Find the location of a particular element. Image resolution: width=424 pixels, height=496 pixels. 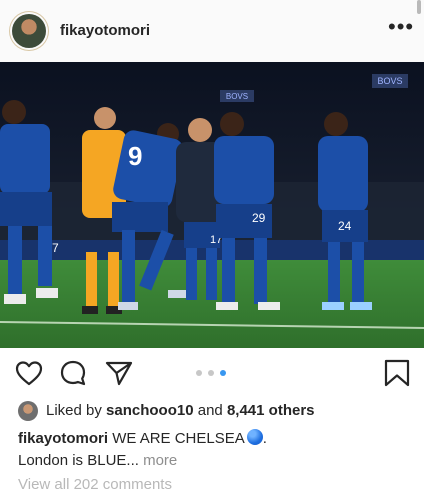

profile-avatar is located at coordinates (29, 31).